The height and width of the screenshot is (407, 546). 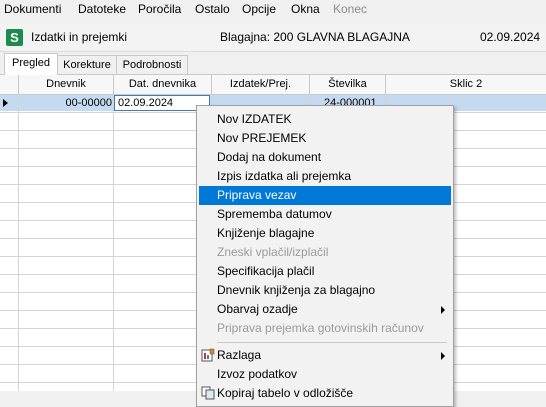 What do you see at coordinates (239, 355) in the screenshot?
I see `menu-item-label: Razlaga` at bounding box center [239, 355].